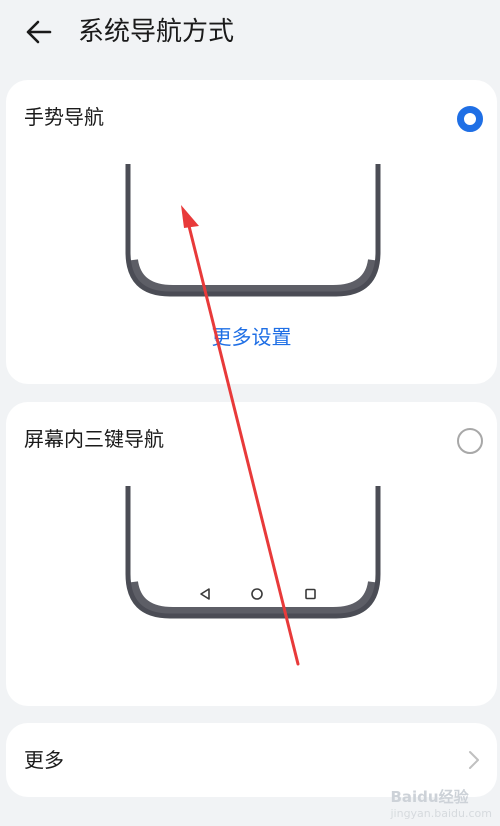 The height and width of the screenshot is (826, 500). I want to click on baidu-watermark: Baidu经验 jingyan.baidu.com, so click(441, 803).